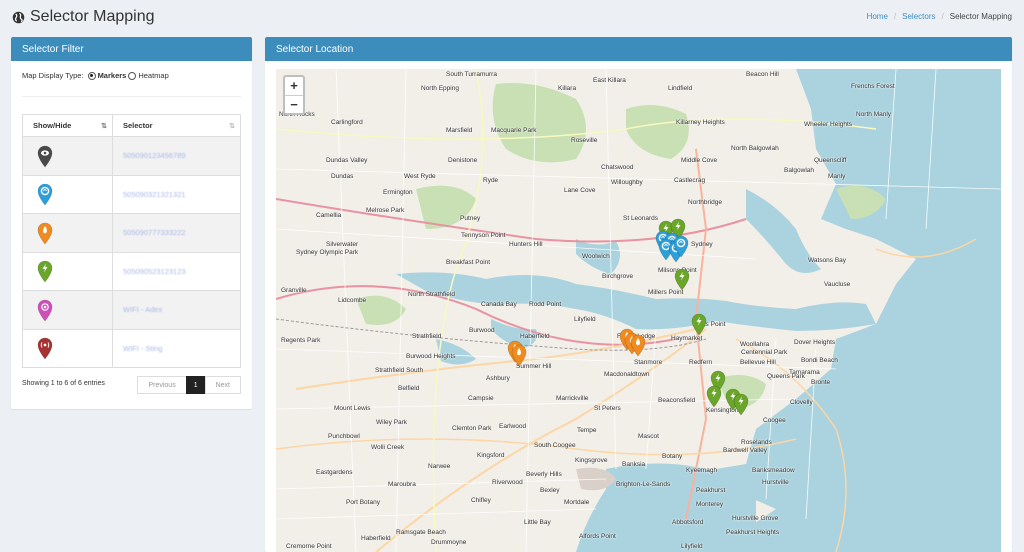 This screenshot has height=552, width=1024. Describe the element at coordinates (577, 502) in the screenshot. I see `map-place-label: Mortdale` at that location.